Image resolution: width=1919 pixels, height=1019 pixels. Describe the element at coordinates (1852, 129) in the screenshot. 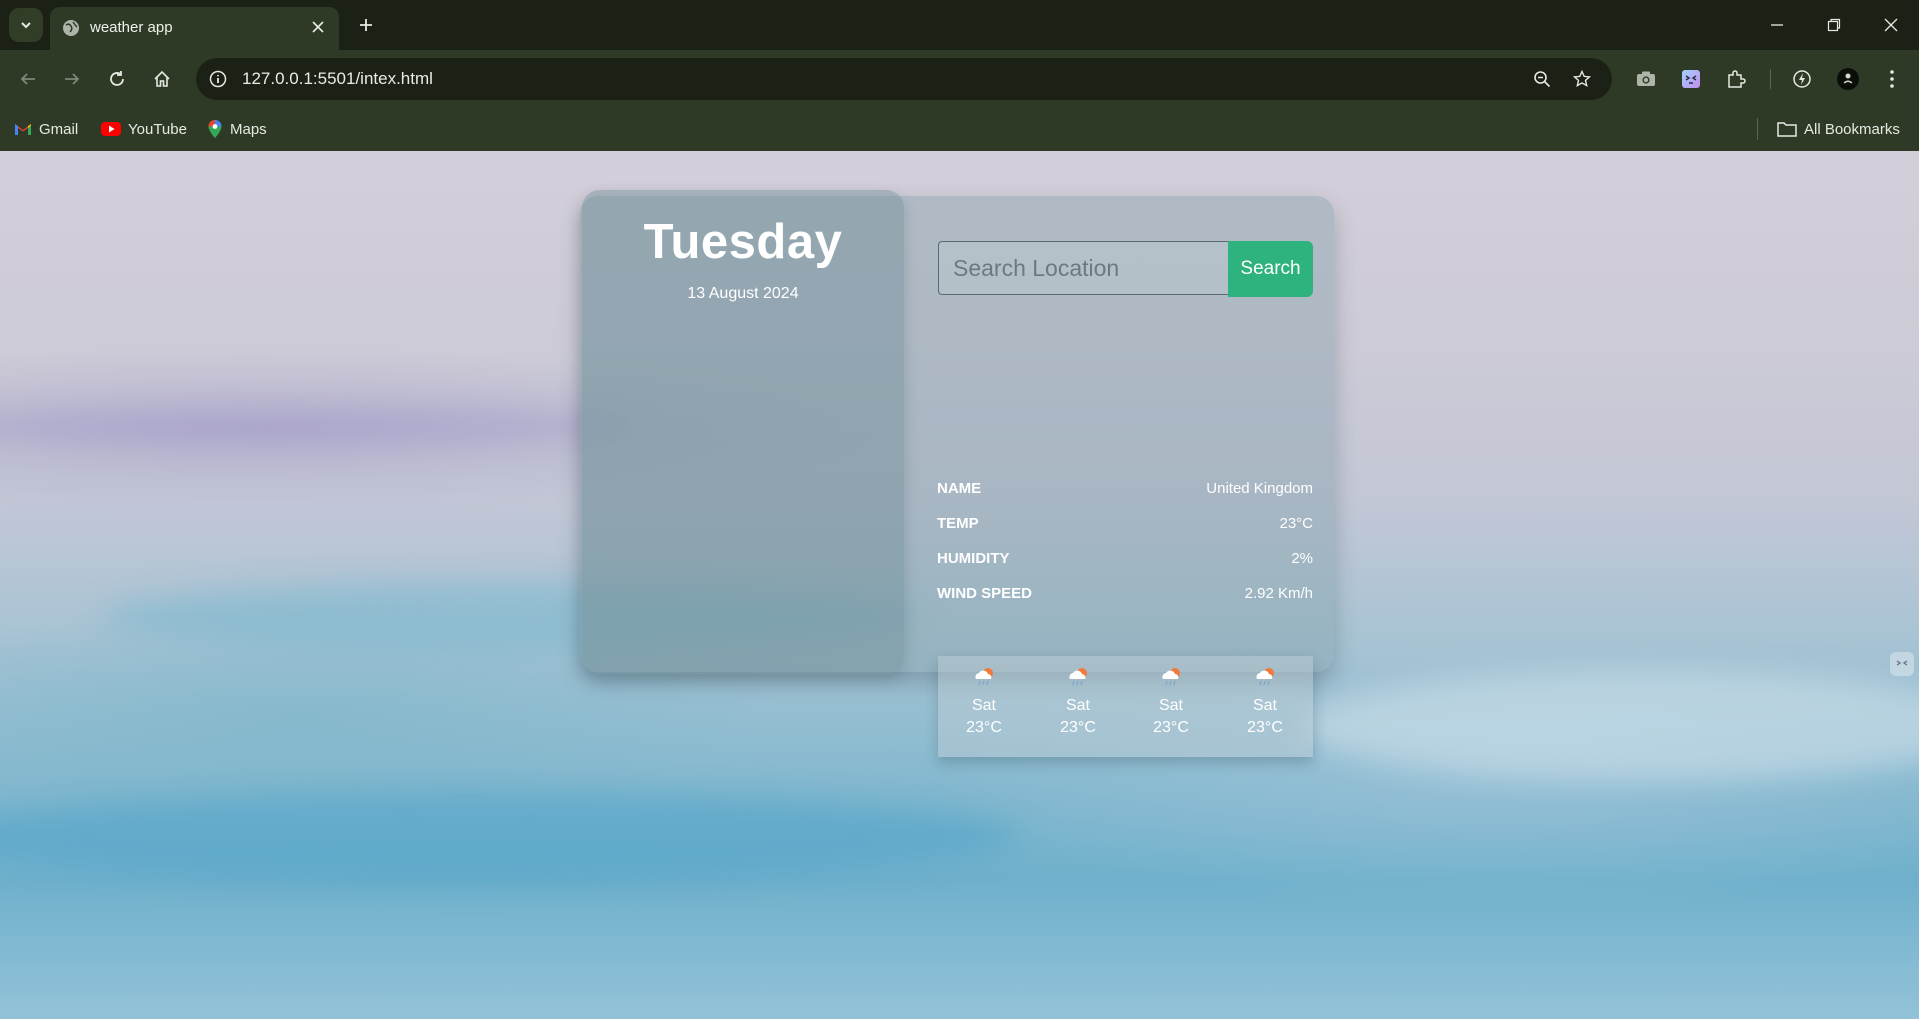

I see `all-bookmarks-label: All Bookmarks` at that location.